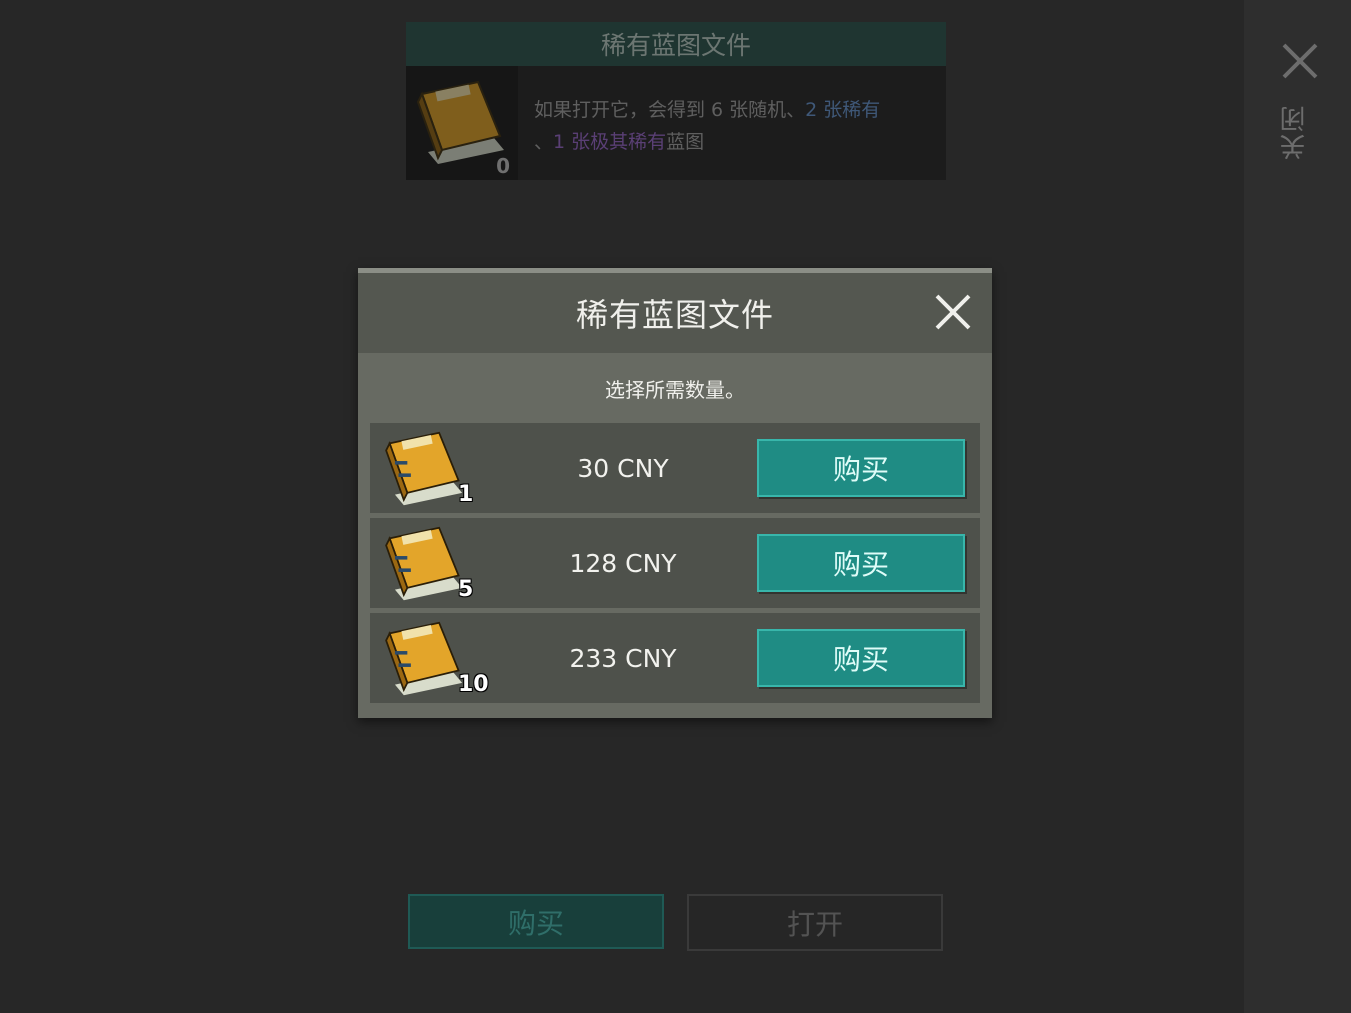 Image resolution: width=1351 pixels, height=1013 pixels. What do you see at coordinates (536, 921) in the screenshot?
I see `buy-button: 购买` at bounding box center [536, 921].